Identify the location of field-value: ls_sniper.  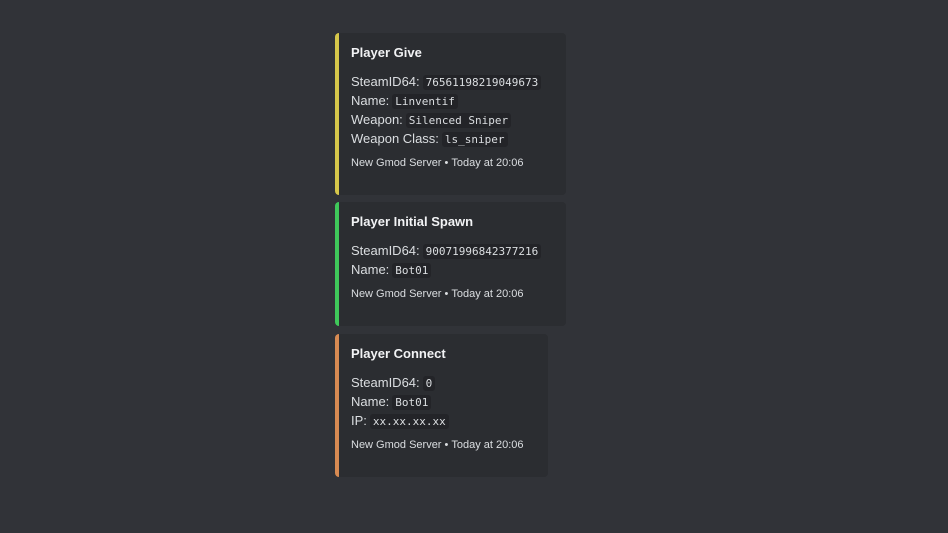
(474, 139).